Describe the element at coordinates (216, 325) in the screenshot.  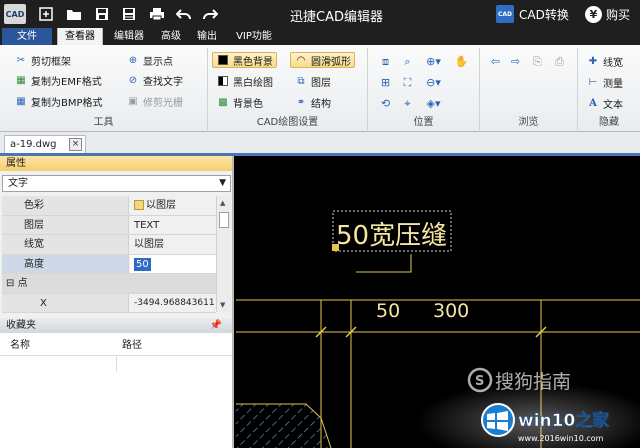
I see `pin-icon: 📌` at that location.